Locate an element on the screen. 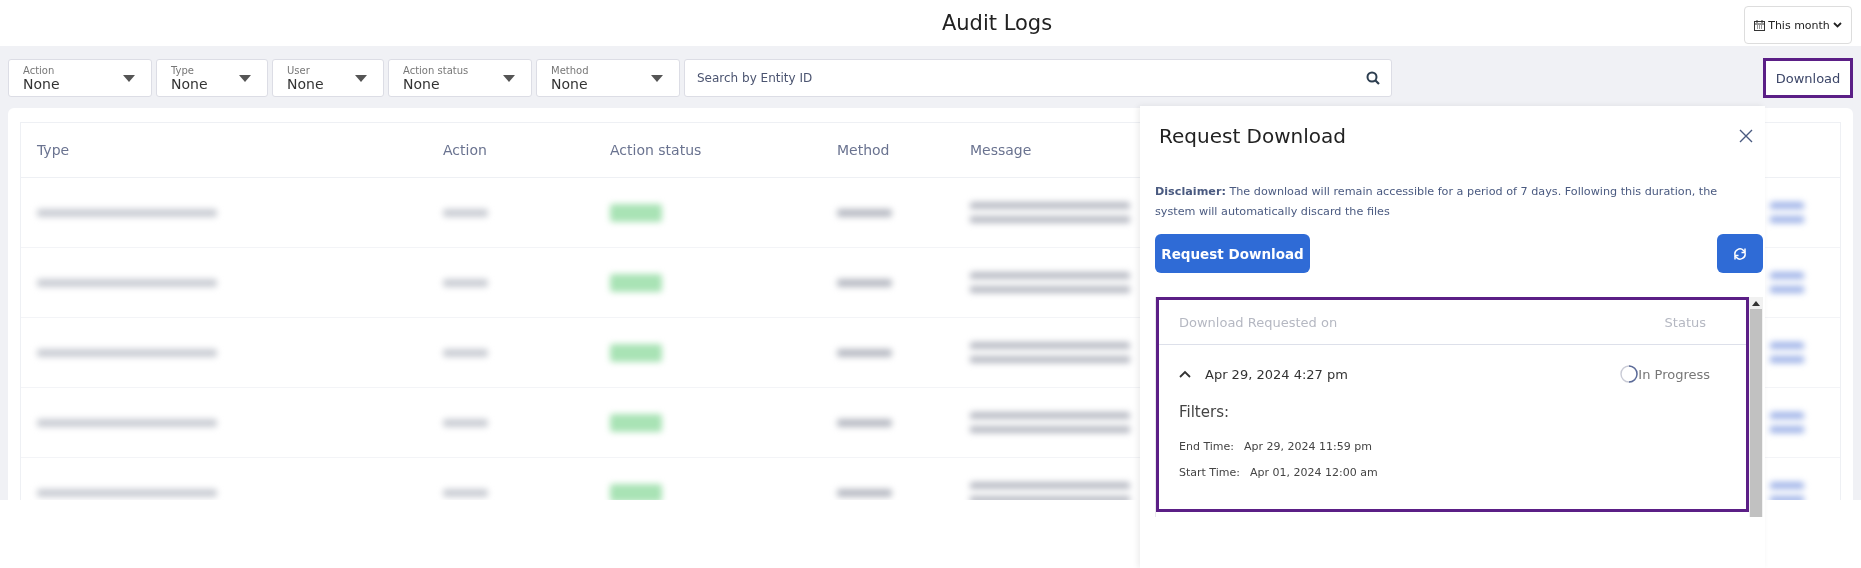 The height and width of the screenshot is (568, 1861). scrollbar is located at coordinates (1756, 407).